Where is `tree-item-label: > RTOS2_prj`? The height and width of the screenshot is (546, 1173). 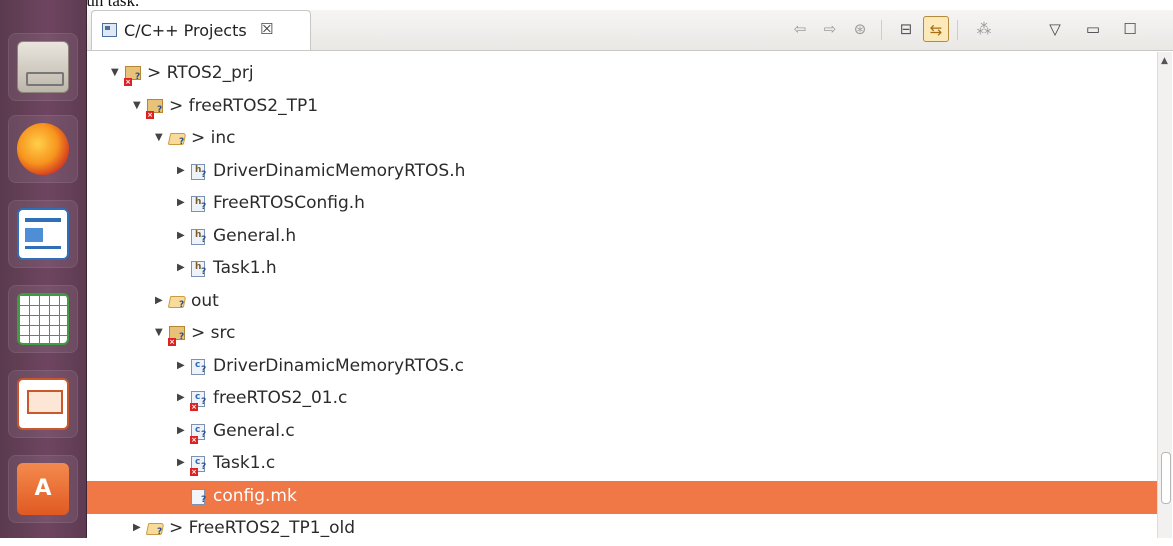
tree-item-label: > RTOS2_prj is located at coordinates (200, 73).